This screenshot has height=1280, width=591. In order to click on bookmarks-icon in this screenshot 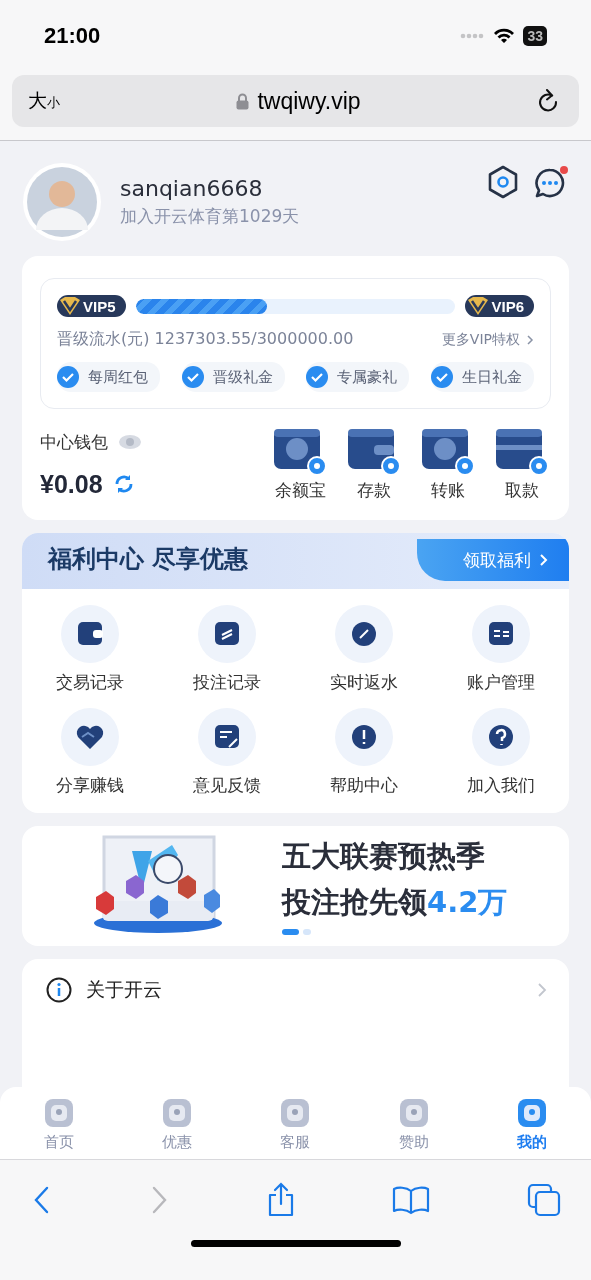, I will do `click(411, 1200)`.